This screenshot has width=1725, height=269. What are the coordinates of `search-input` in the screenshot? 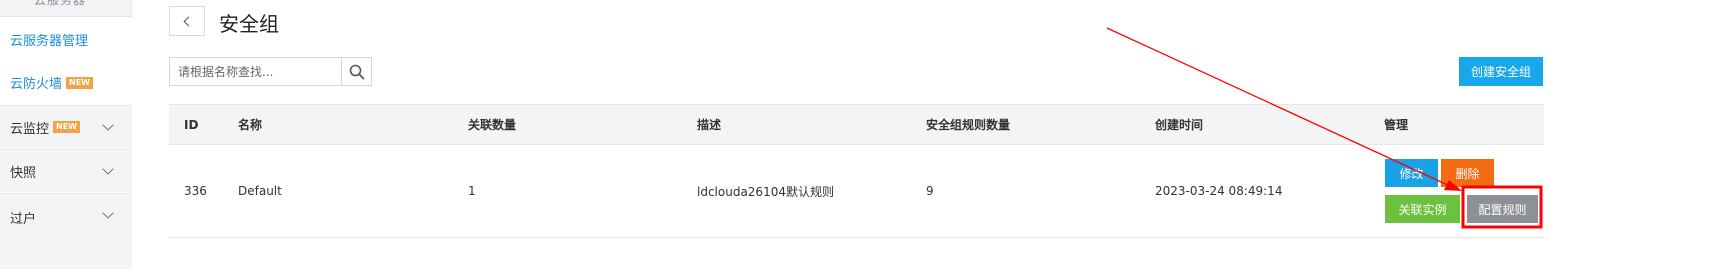 It's located at (256, 71).